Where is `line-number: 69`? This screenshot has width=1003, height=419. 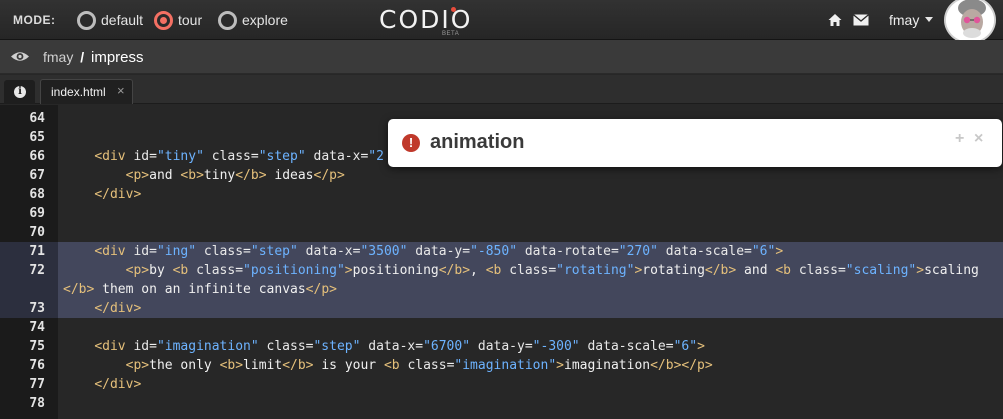 line-number: 69 is located at coordinates (37, 213).